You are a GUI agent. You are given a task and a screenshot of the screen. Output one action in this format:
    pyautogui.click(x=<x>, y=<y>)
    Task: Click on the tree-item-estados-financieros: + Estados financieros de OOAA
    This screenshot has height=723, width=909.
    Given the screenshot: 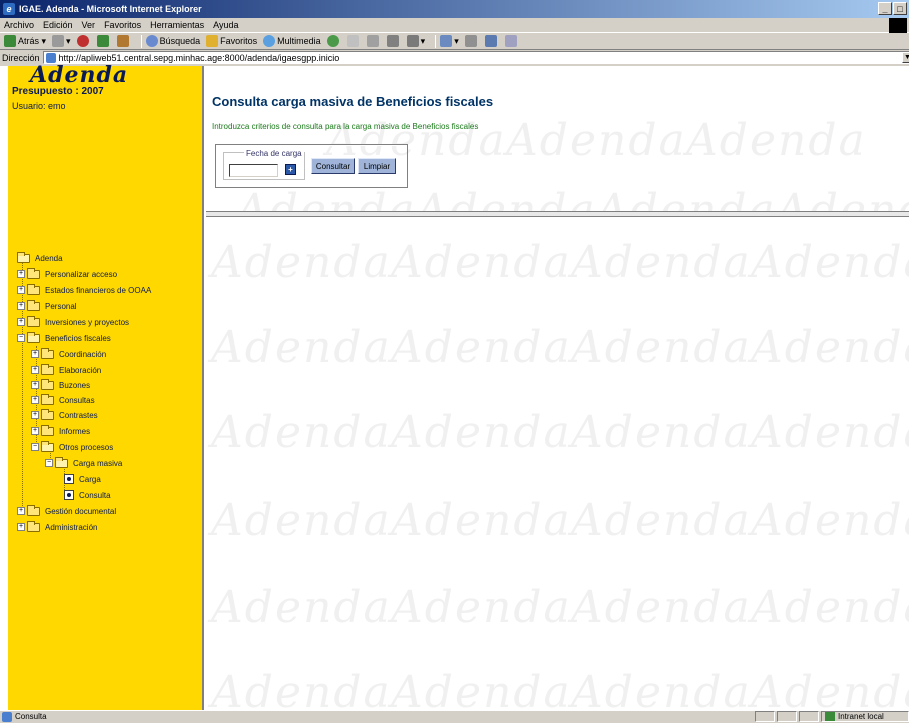 What is the action you would take?
    pyautogui.click(x=84, y=290)
    